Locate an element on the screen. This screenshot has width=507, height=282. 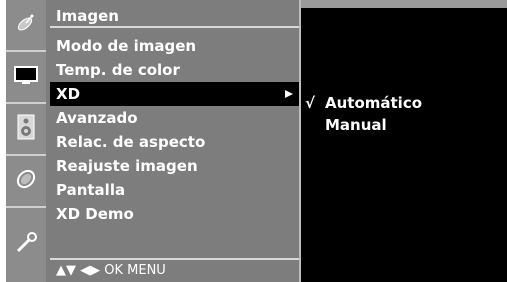
submenu-item-manual: Manual is located at coordinates (404, 125).